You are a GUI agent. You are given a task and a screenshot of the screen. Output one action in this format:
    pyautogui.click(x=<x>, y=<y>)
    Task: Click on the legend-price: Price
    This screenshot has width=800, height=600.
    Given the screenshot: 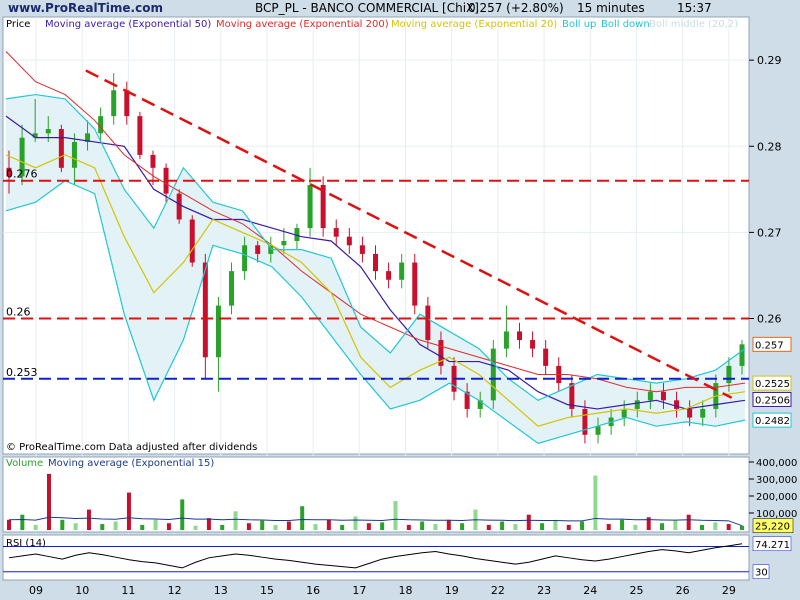 What is the action you would take?
    pyautogui.click(x=18, y=24)
    